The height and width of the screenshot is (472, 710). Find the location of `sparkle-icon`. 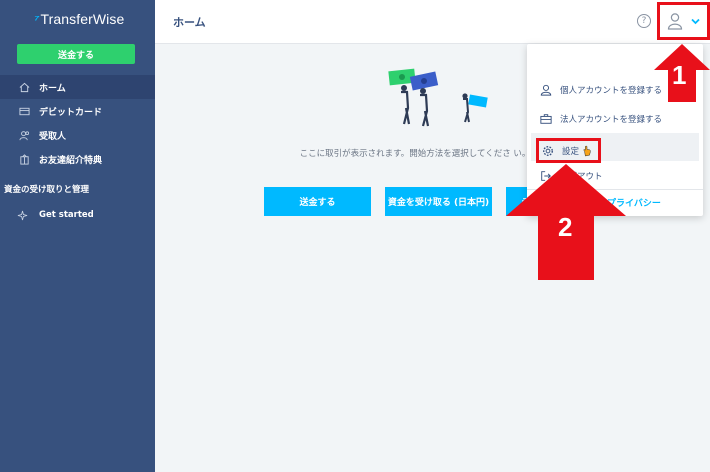

sparkle-icon is located at coordinates (24, 215).